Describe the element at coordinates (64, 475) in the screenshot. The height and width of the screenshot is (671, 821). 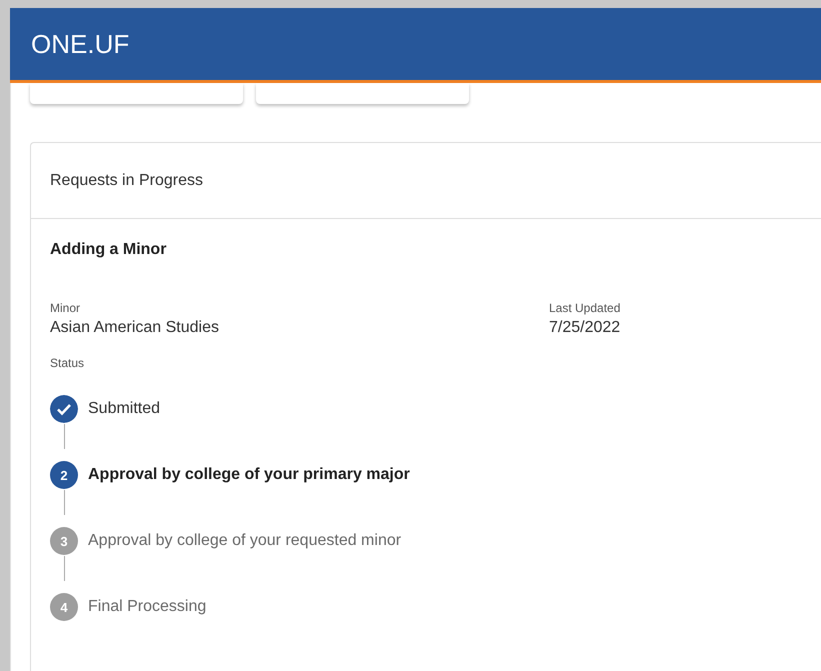
I see `step-number: 2` at that location.